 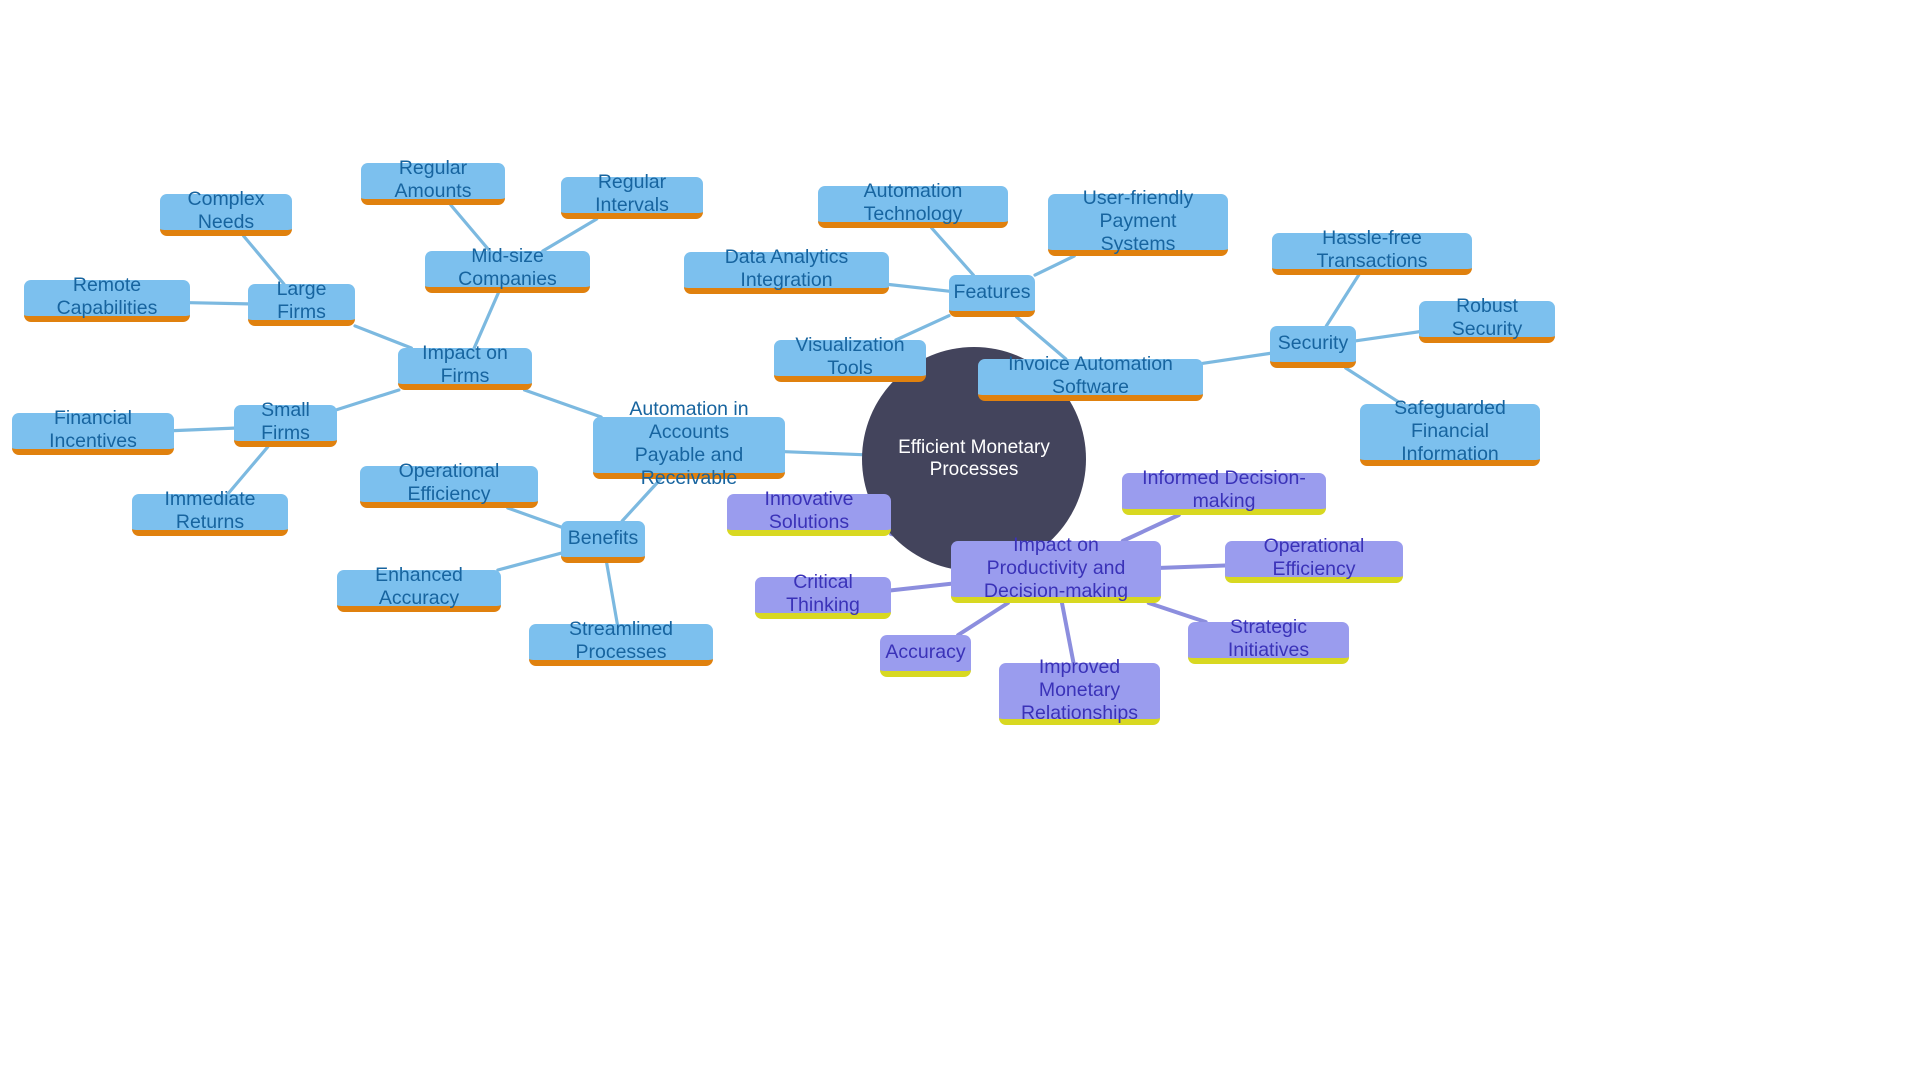 What do you see at coordinates (449, 484) in the screenshot?
I see `node-operational_eff_blue: Operational Efficiency` at bounding box center [449, 484].